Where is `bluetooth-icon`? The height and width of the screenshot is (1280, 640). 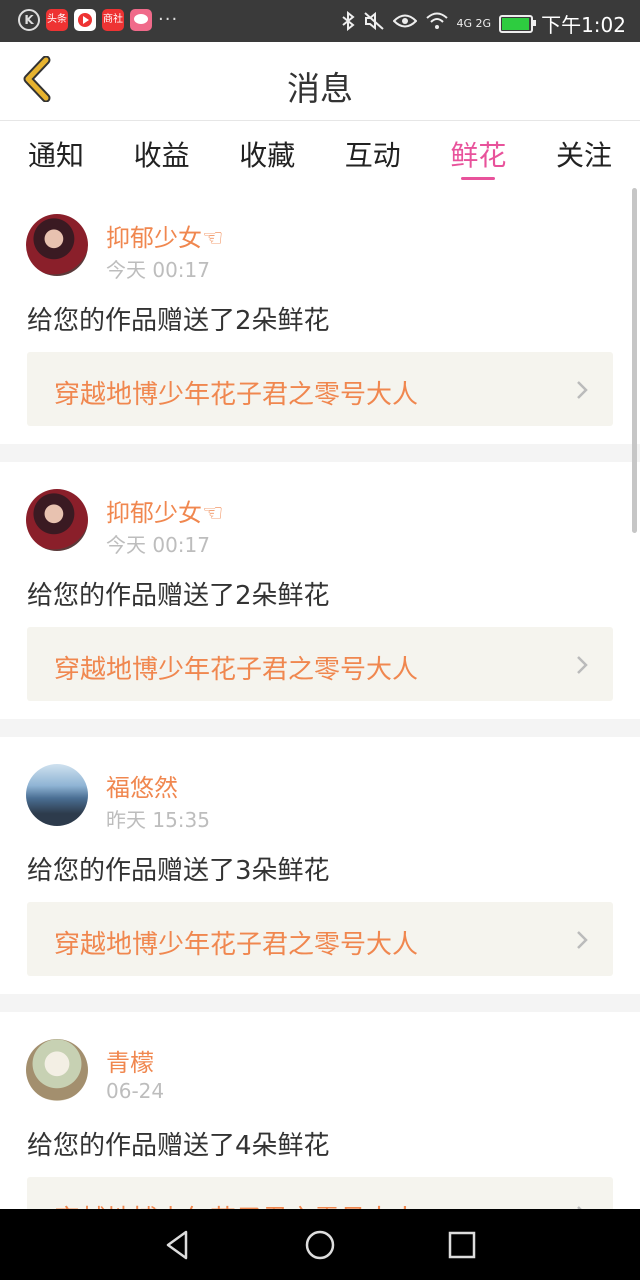 bluetooth-icon is located at coordinates (348, 23).